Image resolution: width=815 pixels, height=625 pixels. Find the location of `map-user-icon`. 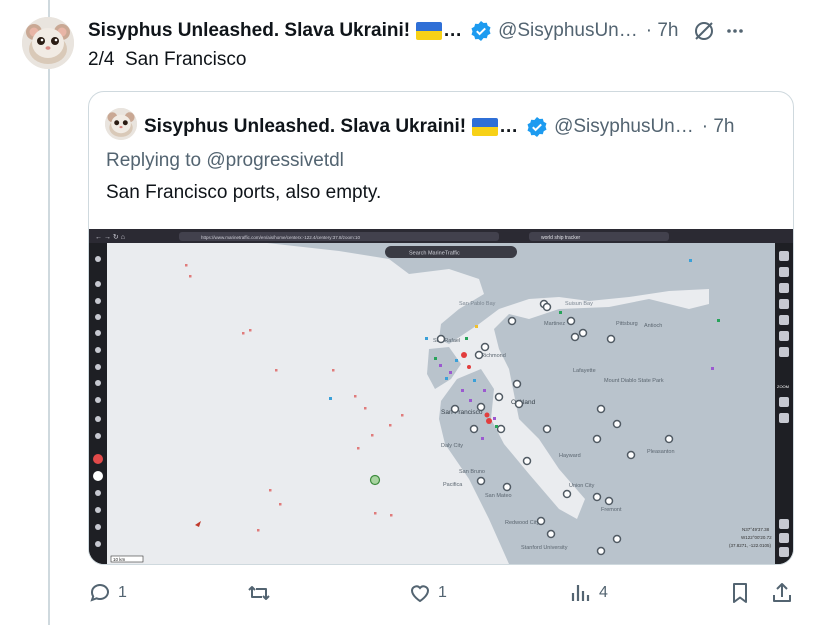

map-user-icon is located at coordinates (98, 476).